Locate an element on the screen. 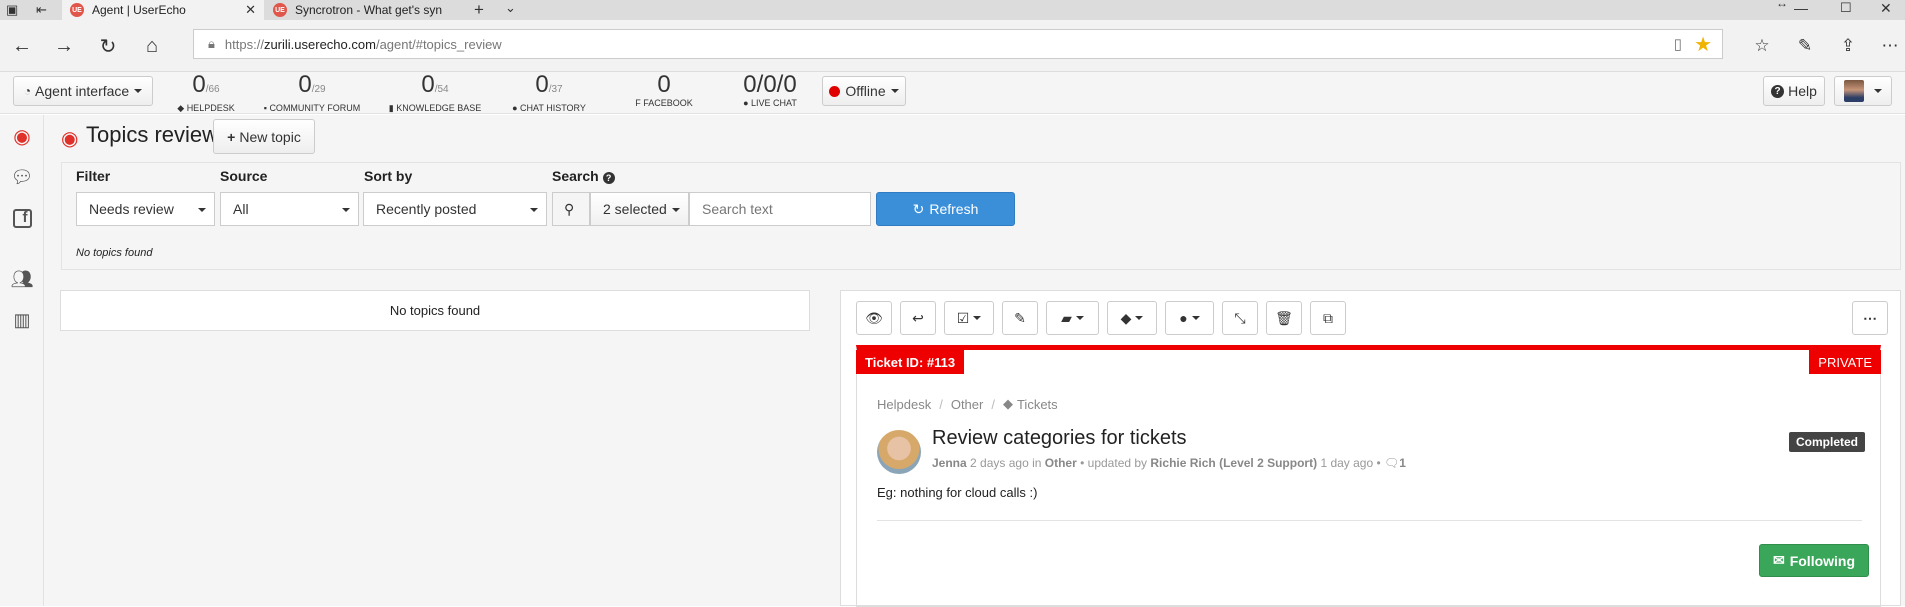  stat-community-forum: 0/29 ▪ COMMUNITY FORUM is located at coordinates (312, 93).